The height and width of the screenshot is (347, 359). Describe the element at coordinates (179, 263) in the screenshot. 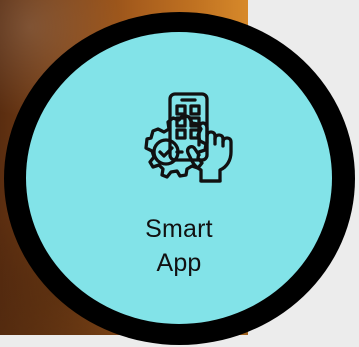

I see `label-line-2: App` at that location.